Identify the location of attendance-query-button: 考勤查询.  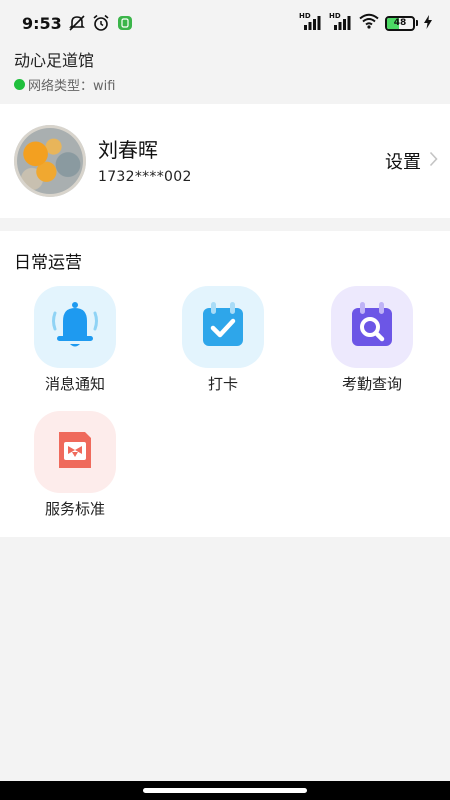
(372, 340).